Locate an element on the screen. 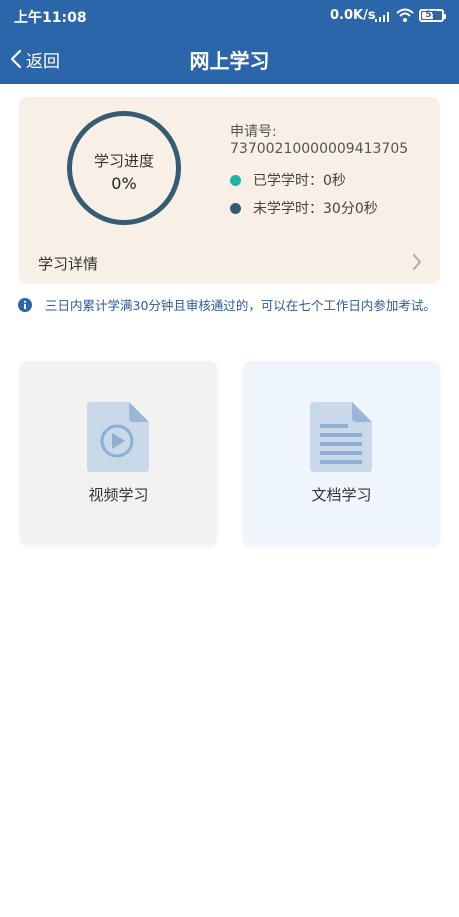  remaining-dot is located at coordinates (235, 208).